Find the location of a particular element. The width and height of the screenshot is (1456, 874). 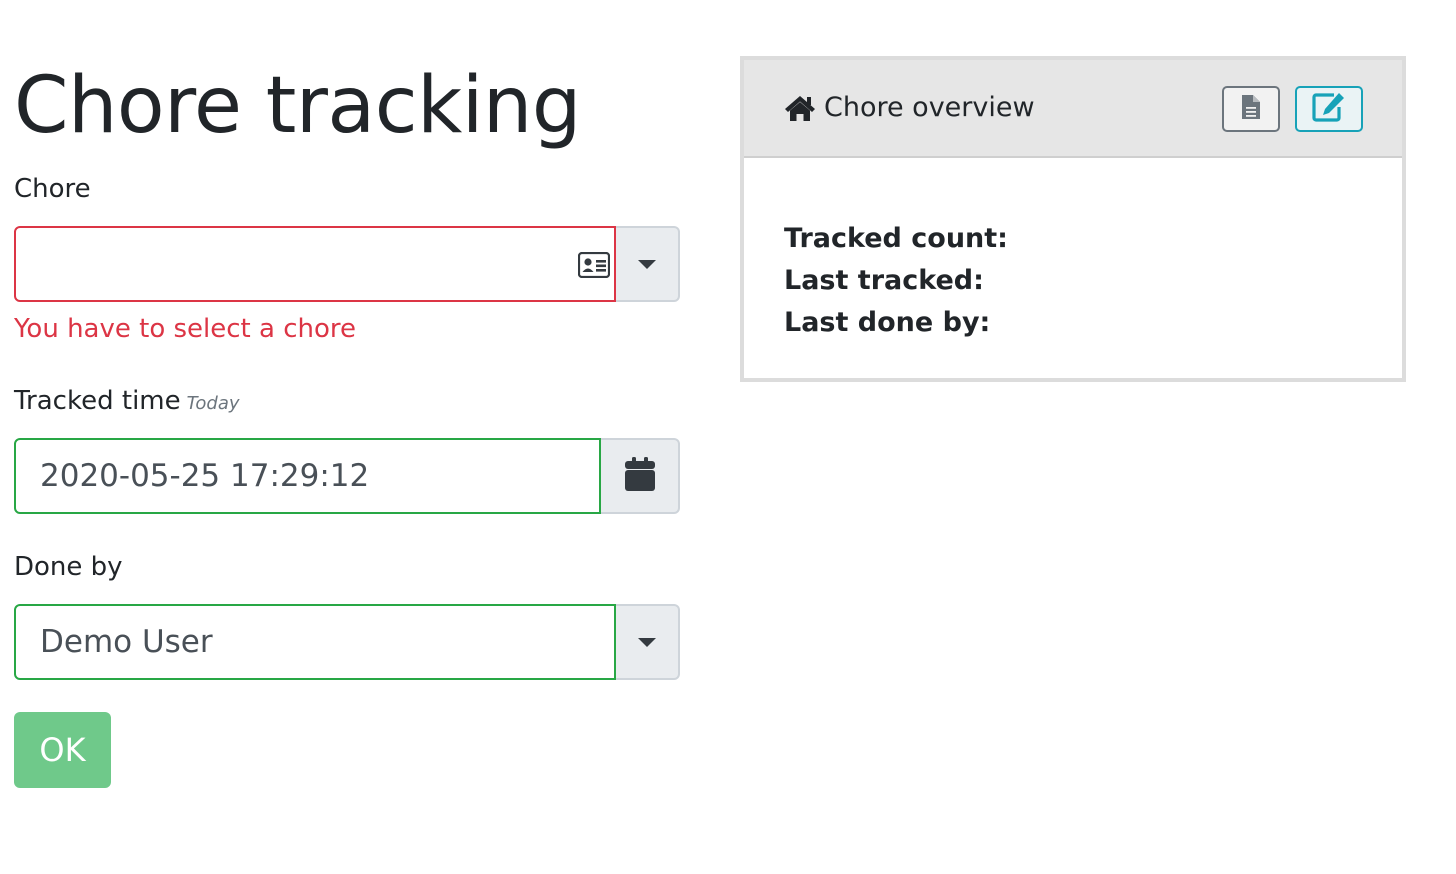

done-by-dropdown-toggle is located at coordinates (648, 642).